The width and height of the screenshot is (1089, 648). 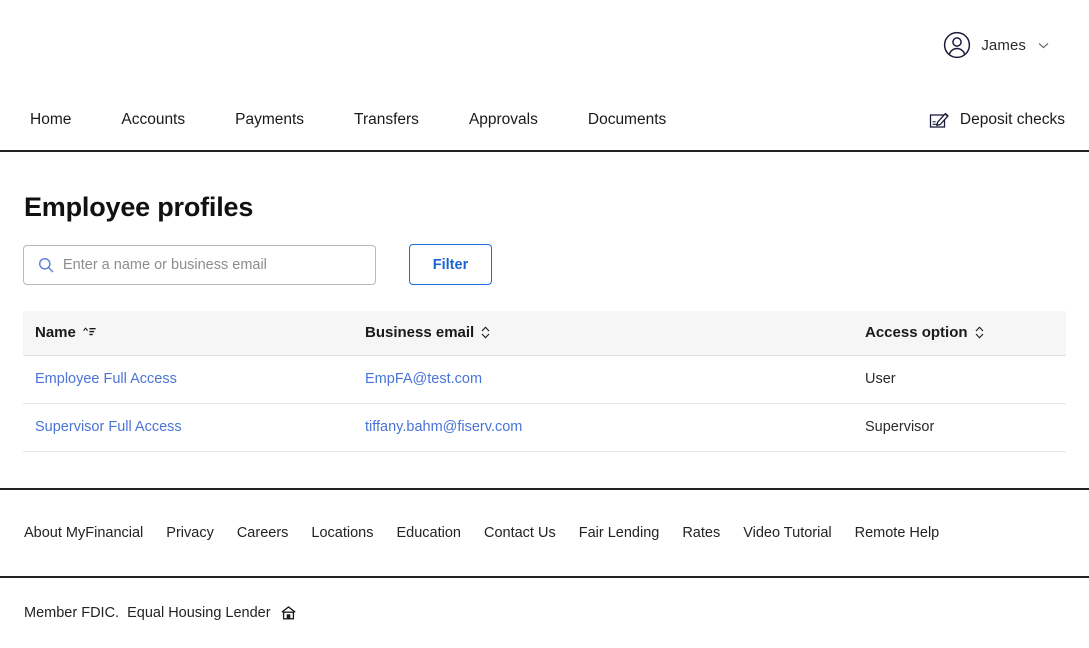 I want to click on sort-ascending-icon, so click(x=89, y=332).